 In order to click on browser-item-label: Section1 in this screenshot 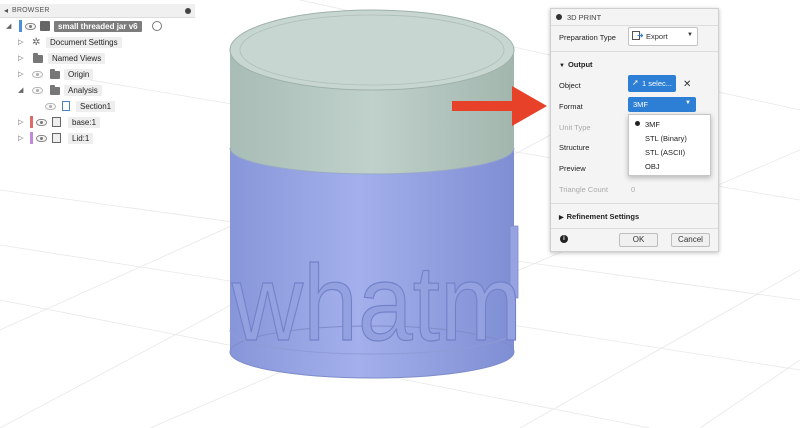, I will do `click(96, 106)`.